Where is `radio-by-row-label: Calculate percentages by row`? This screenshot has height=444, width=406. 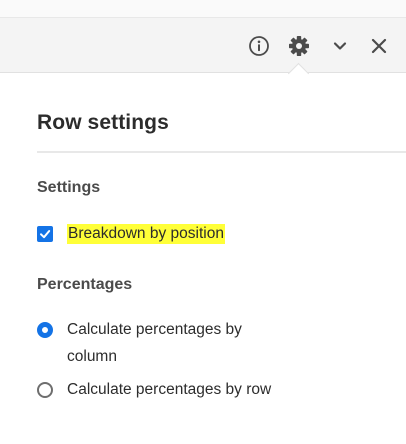
radio-by-row-label: Calculate percentages by row is located at coordinates (169, 389).